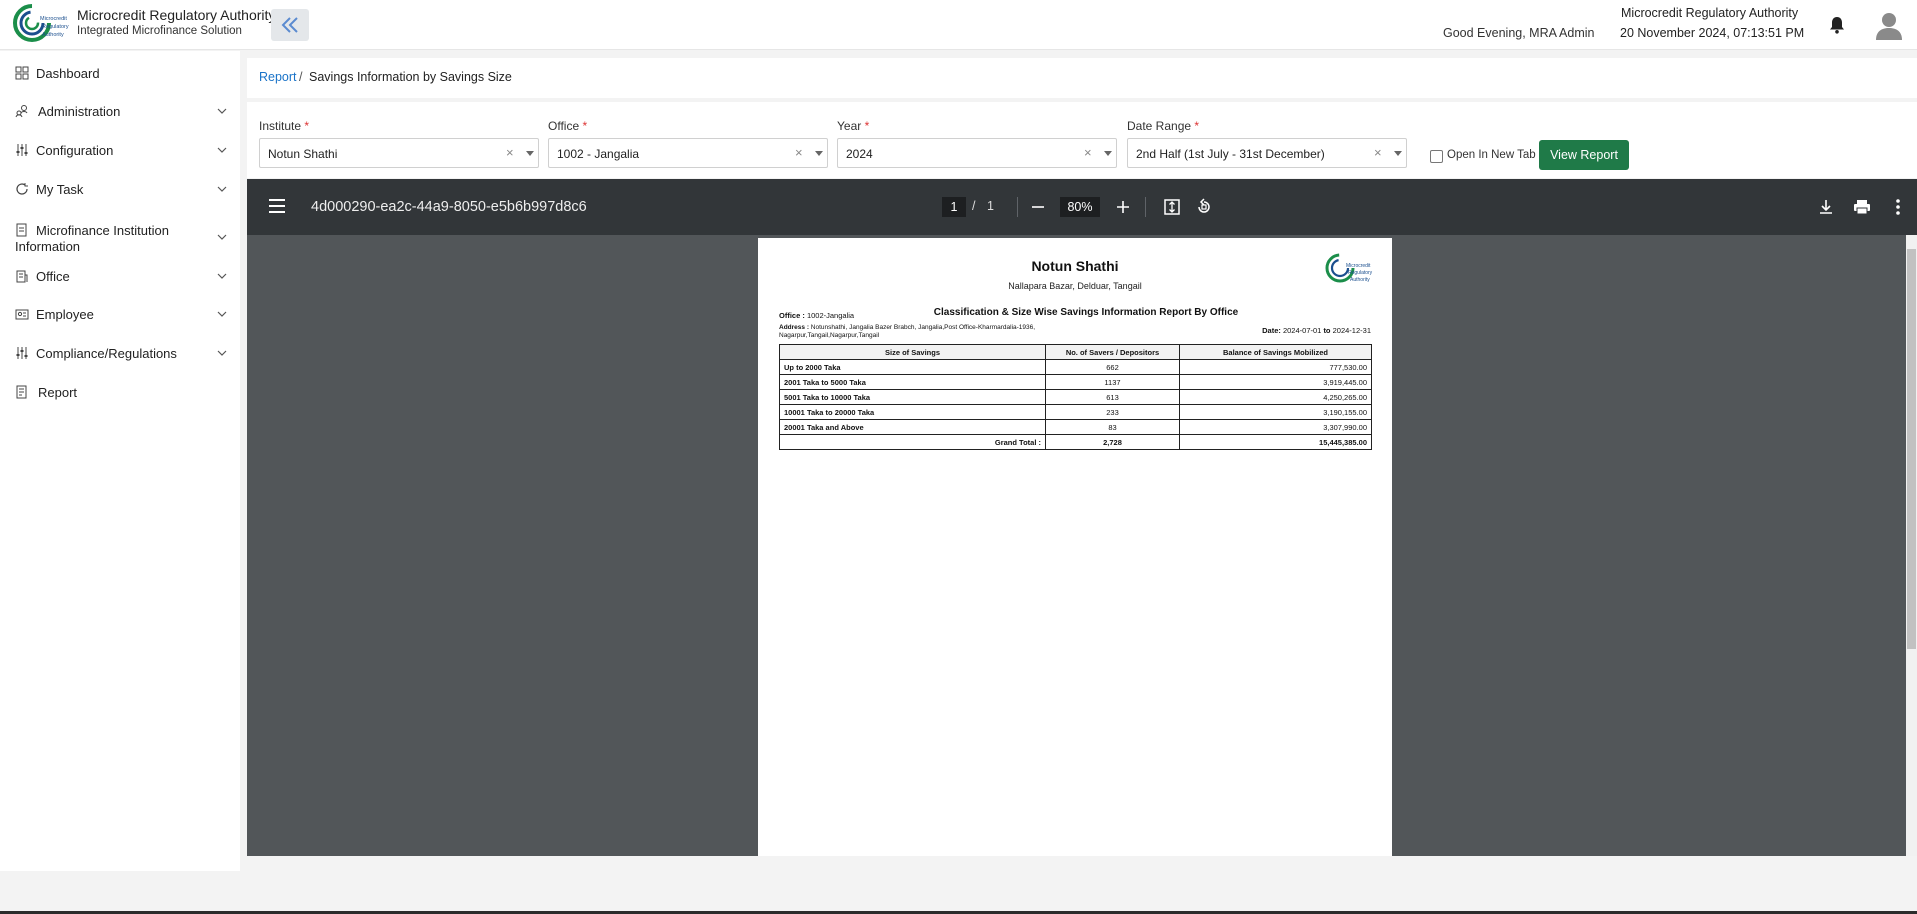 This screenshot has width=1917, height=914. I want to click on fit-to-page-button, so click(1172, 207).